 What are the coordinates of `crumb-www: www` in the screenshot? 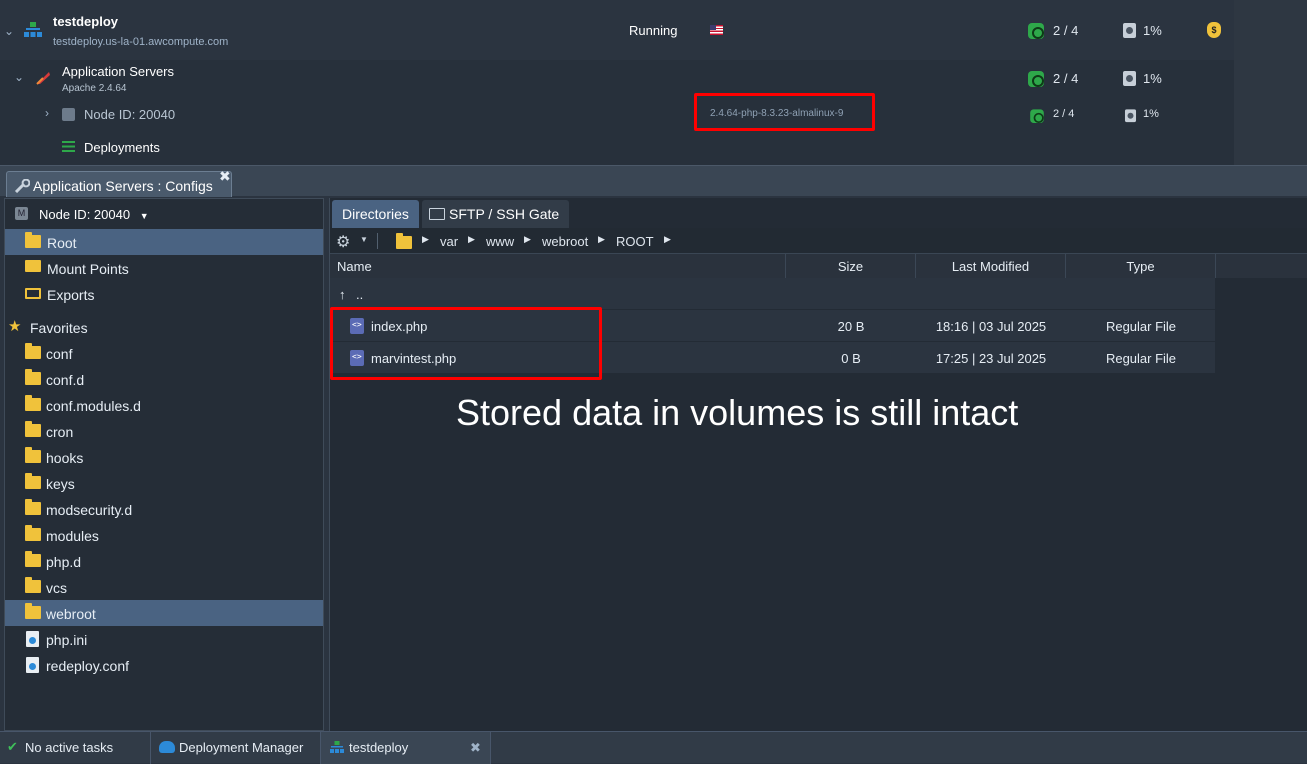 It's located at (500, 241).